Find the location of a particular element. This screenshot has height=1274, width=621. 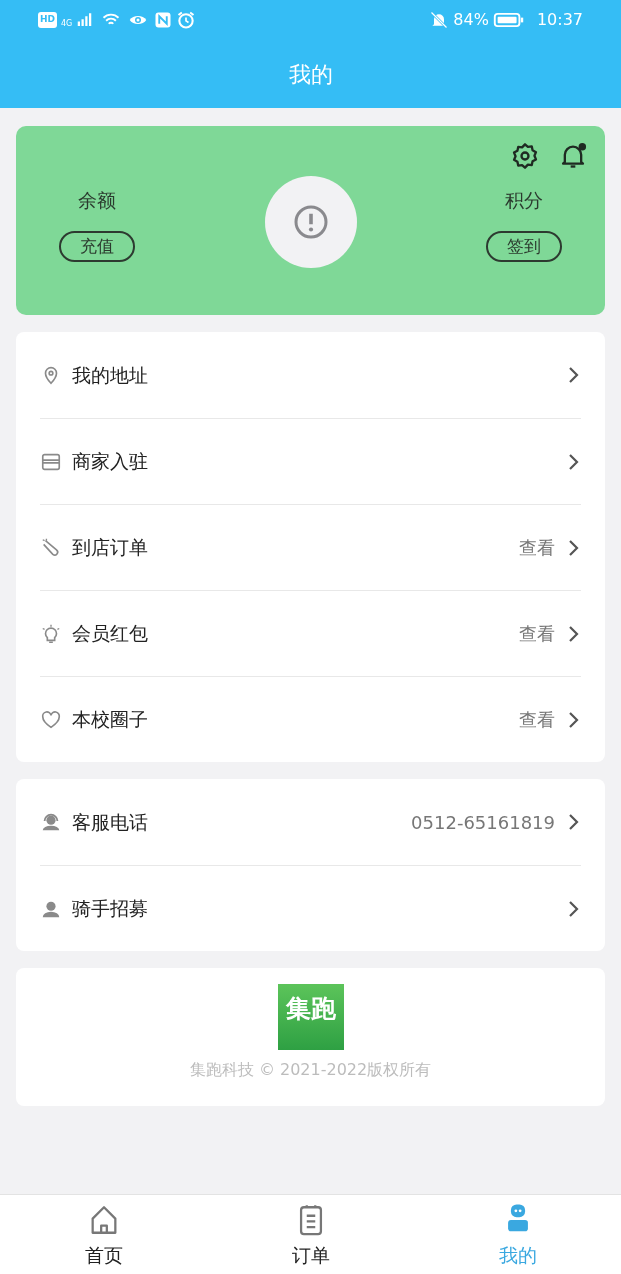

menu-label: 客服电话 is located at coordinates (110, 822).